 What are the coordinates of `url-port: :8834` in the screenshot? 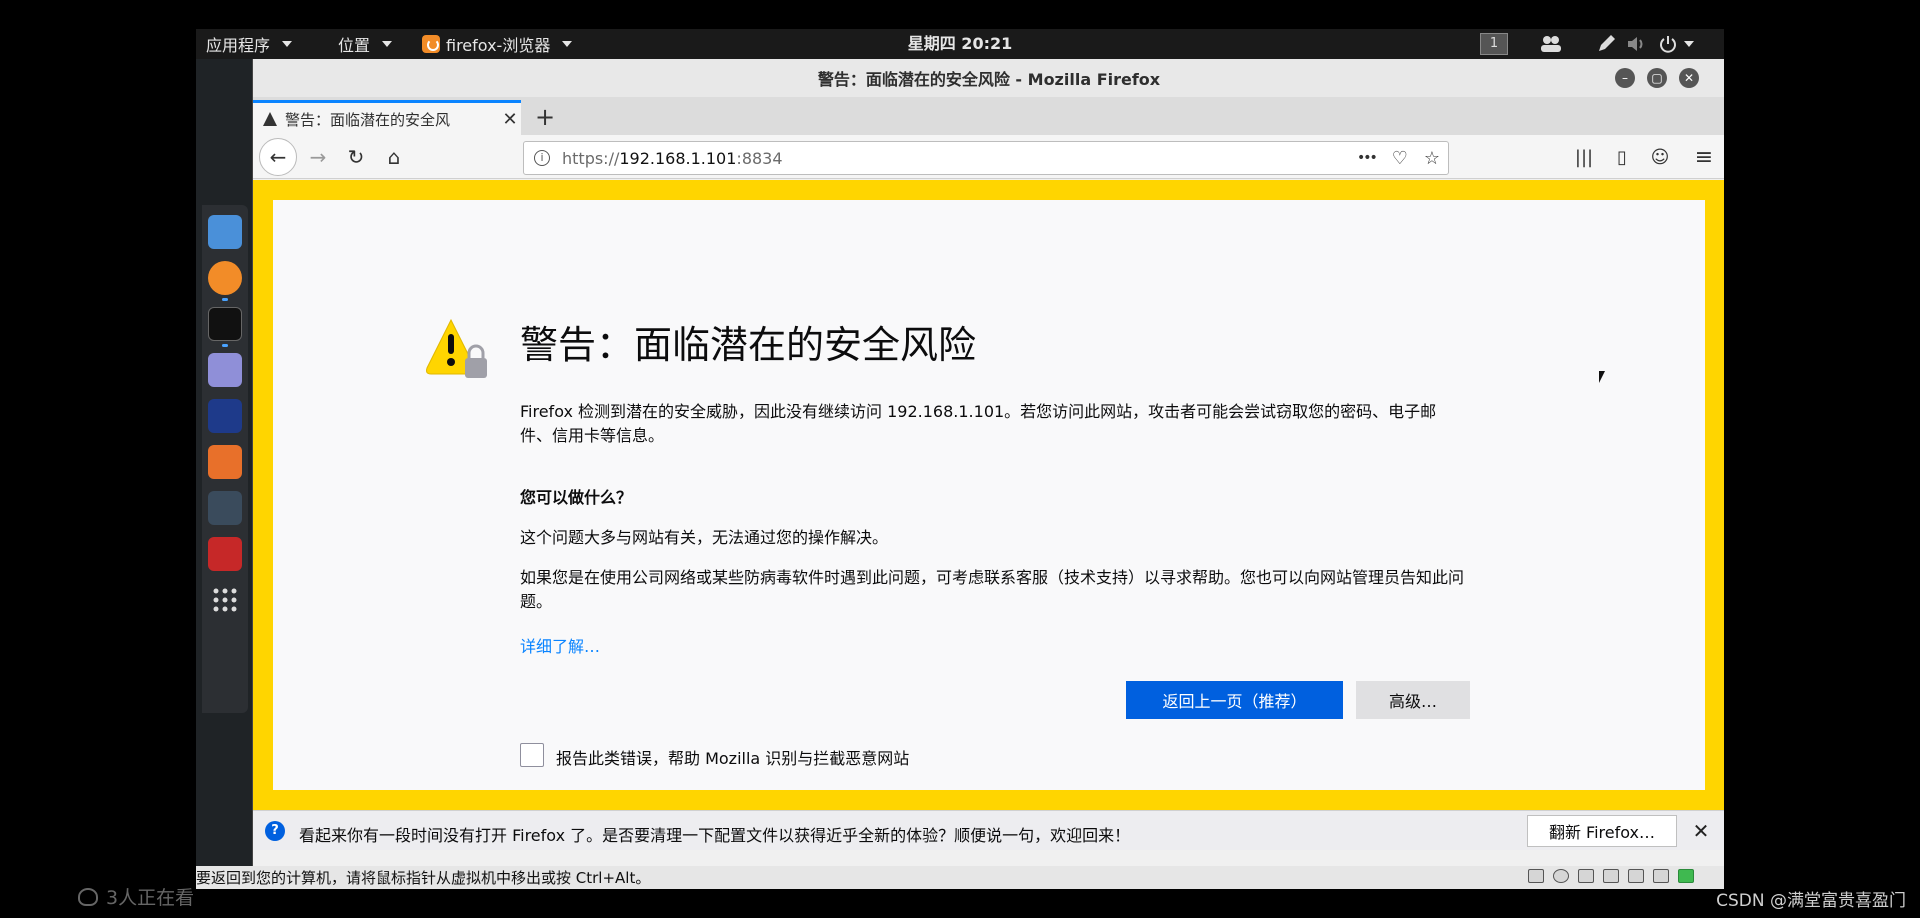 It's located at (759, 158).